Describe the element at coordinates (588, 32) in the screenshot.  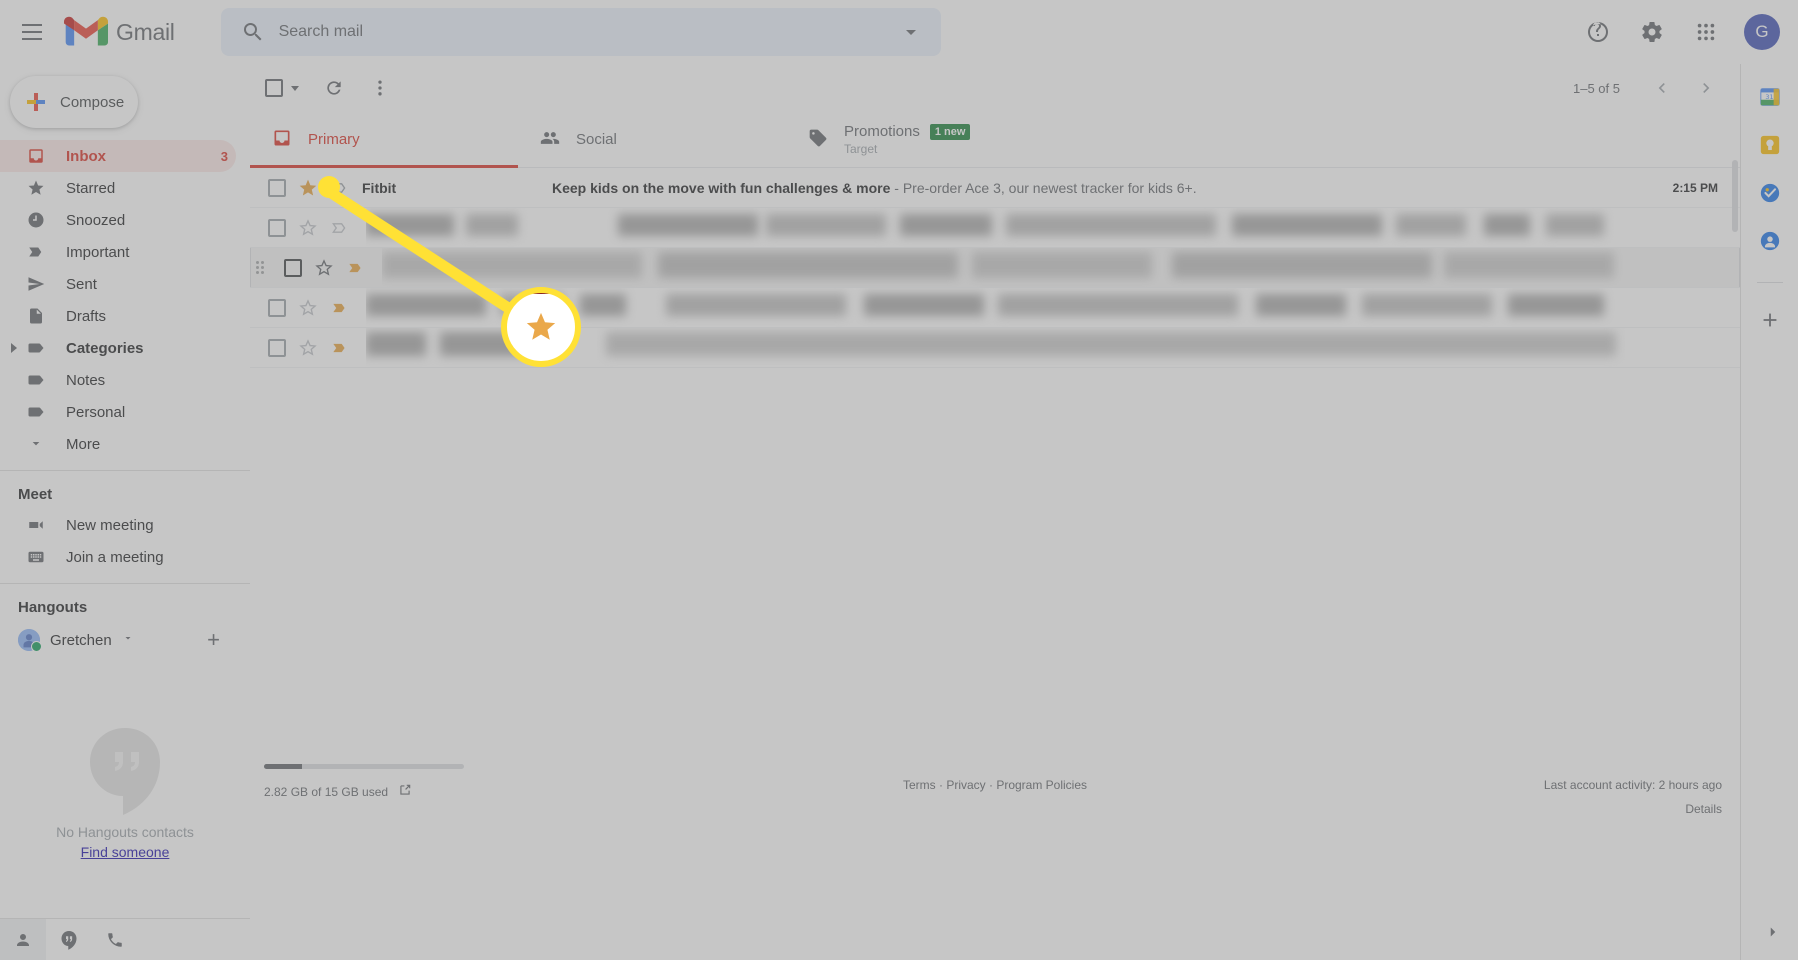
I see `search-input` at that location.